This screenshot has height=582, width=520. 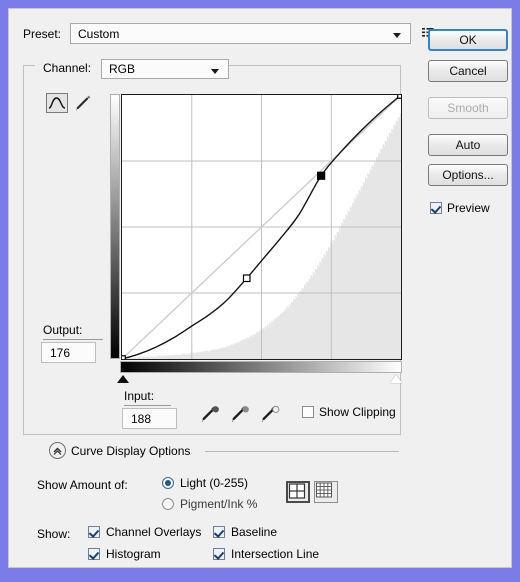 What do you see at coordinates (42, 34) in the screenshot?
I see `preset-label: Preset:` at bounding box center [42, 34].